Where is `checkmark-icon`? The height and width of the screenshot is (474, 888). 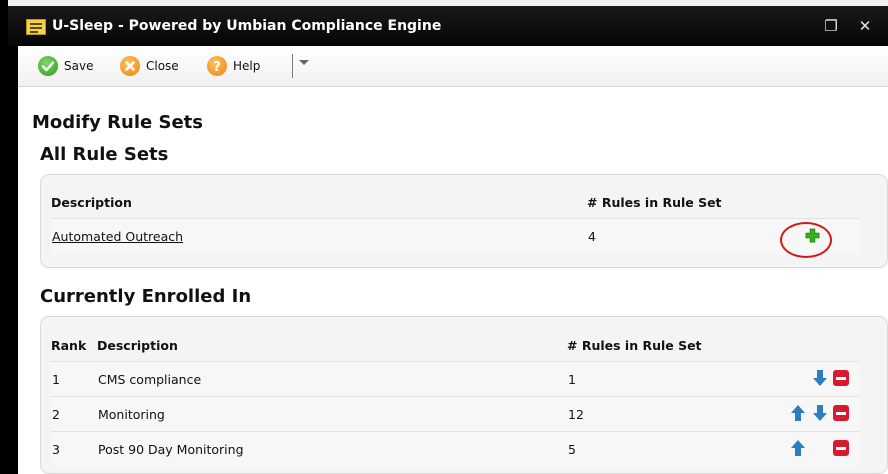 checkmark-icon is located at coordinates (48, 66).